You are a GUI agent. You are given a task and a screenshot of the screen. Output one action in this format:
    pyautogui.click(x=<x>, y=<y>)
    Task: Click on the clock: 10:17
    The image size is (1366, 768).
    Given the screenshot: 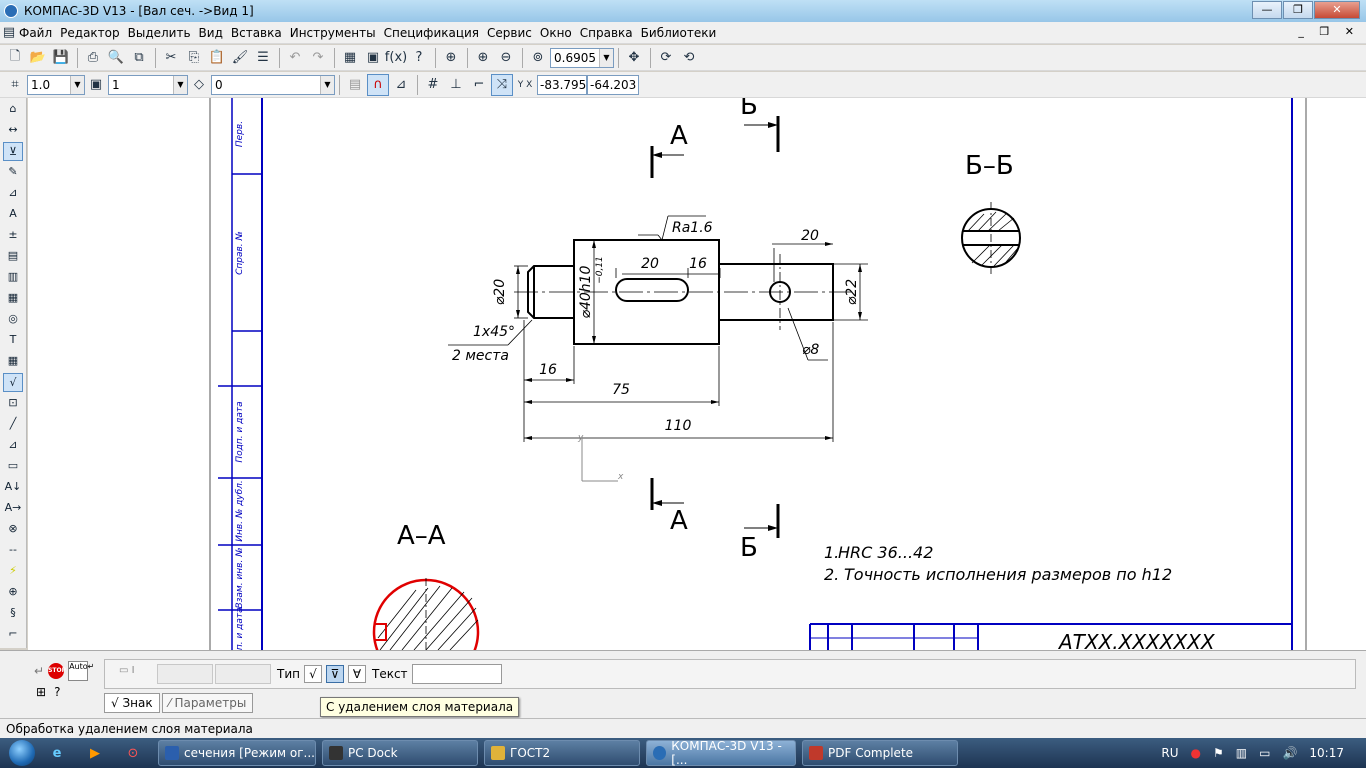 What is the action you would take?
    pyautogui.click(x=1326, y=753)
    